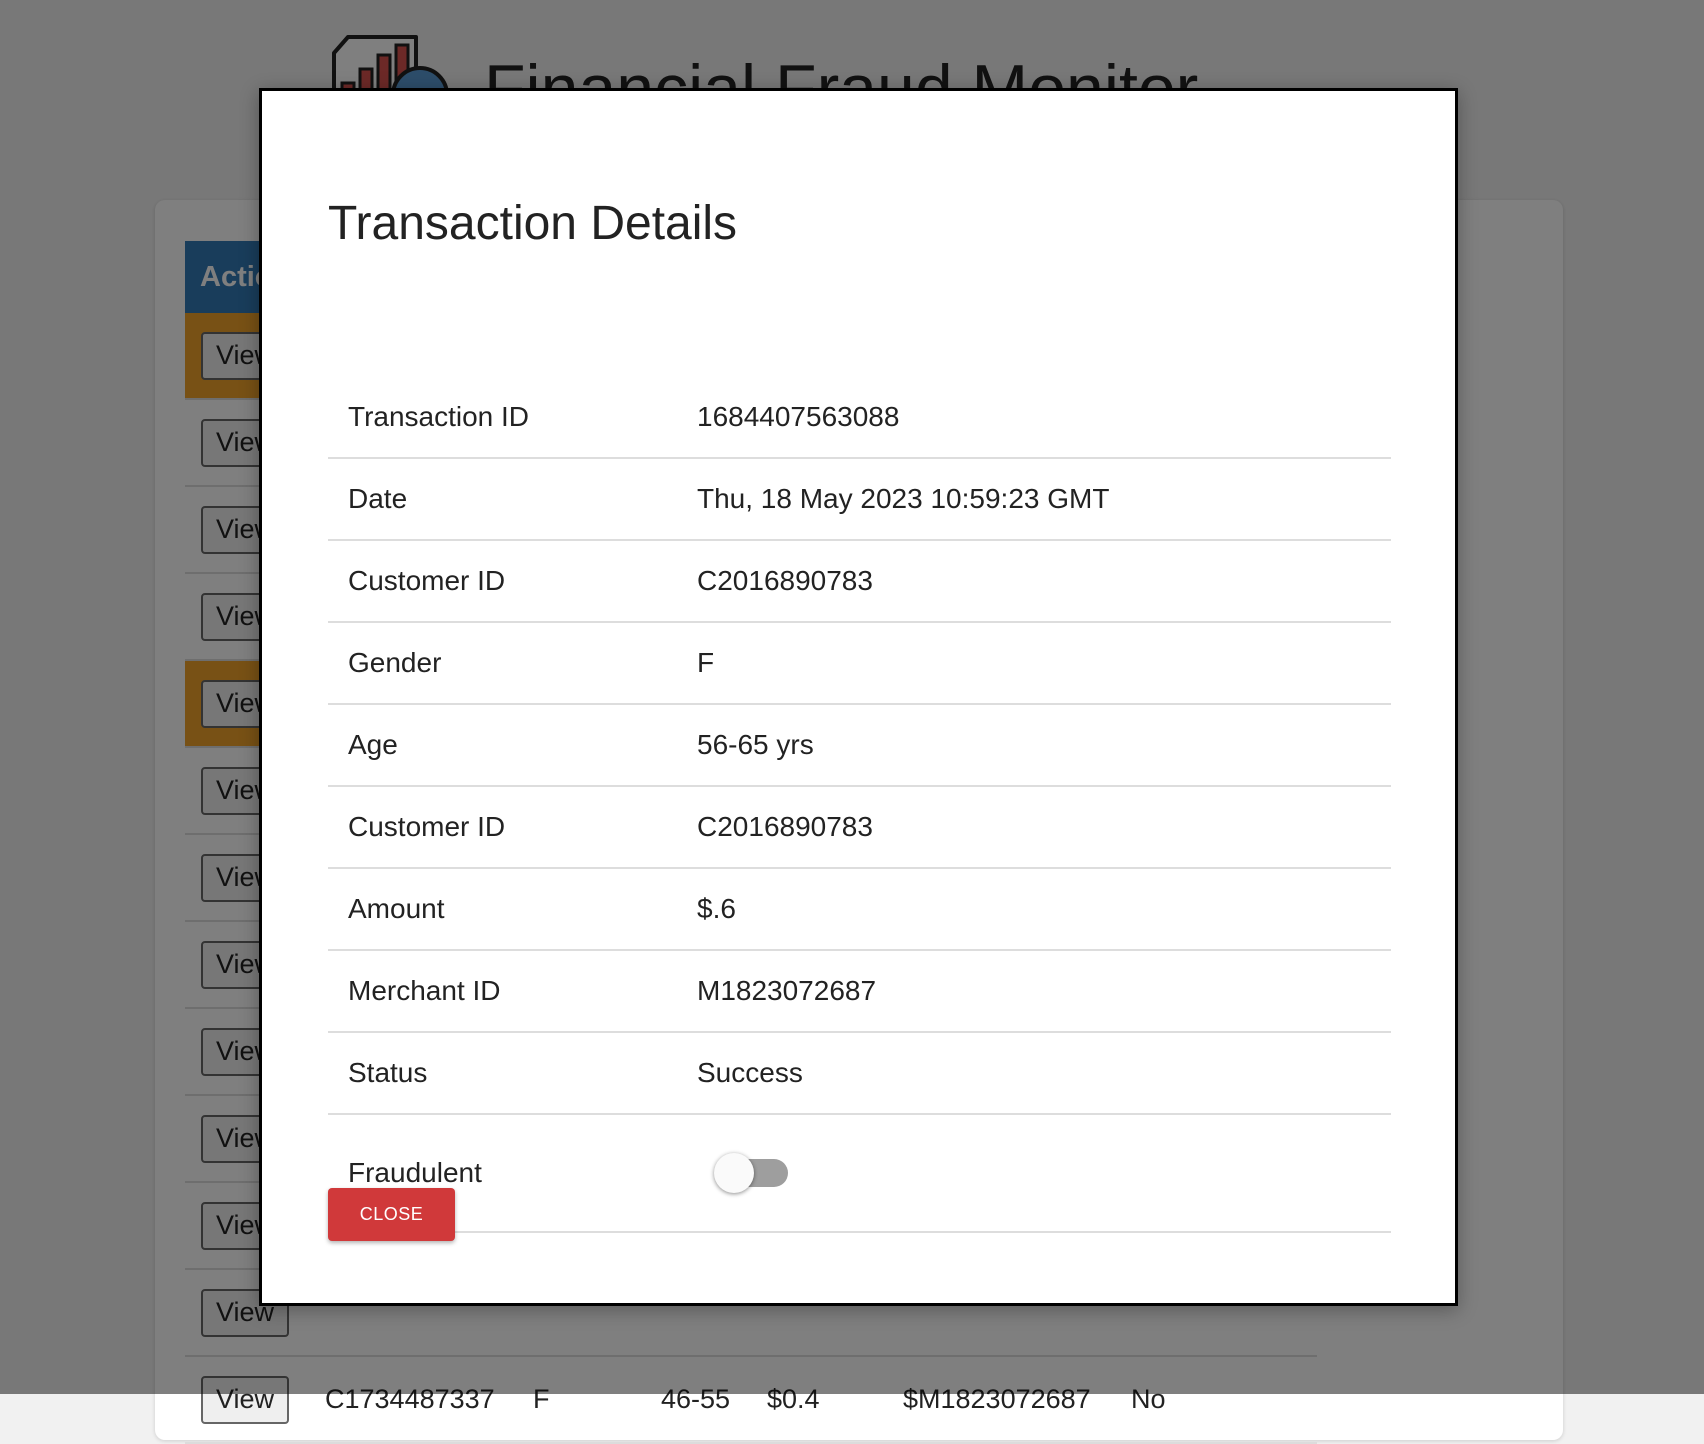  Describe the element at coordinates (734, 1173) in the screenshot. I see `toggle-thumb` at that location.